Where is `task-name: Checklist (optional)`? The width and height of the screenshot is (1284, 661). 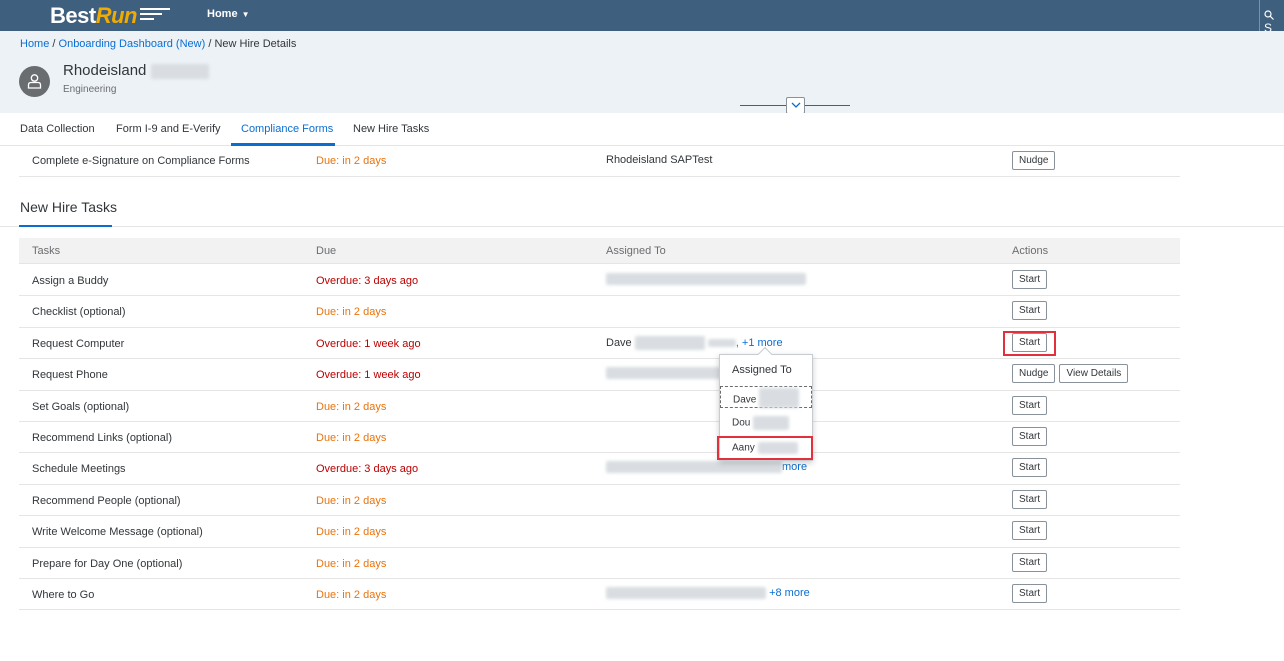 task-name: Checklist (optional) is located at coordinates (79, 312).